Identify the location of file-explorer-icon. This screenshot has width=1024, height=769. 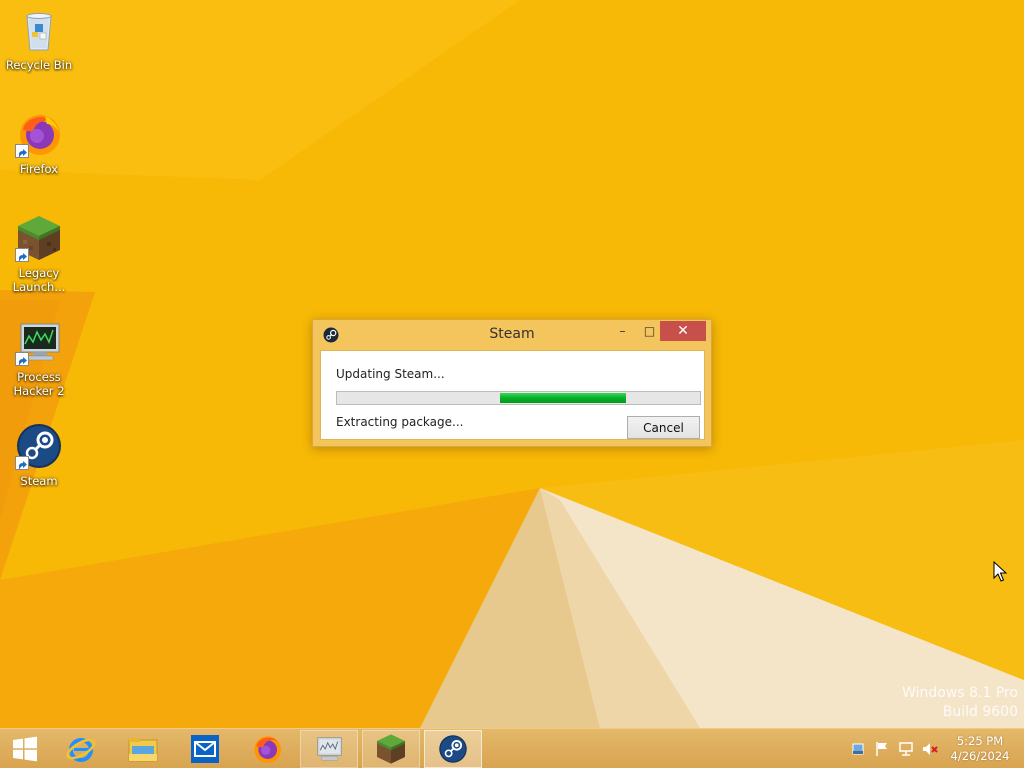
(143, 750).